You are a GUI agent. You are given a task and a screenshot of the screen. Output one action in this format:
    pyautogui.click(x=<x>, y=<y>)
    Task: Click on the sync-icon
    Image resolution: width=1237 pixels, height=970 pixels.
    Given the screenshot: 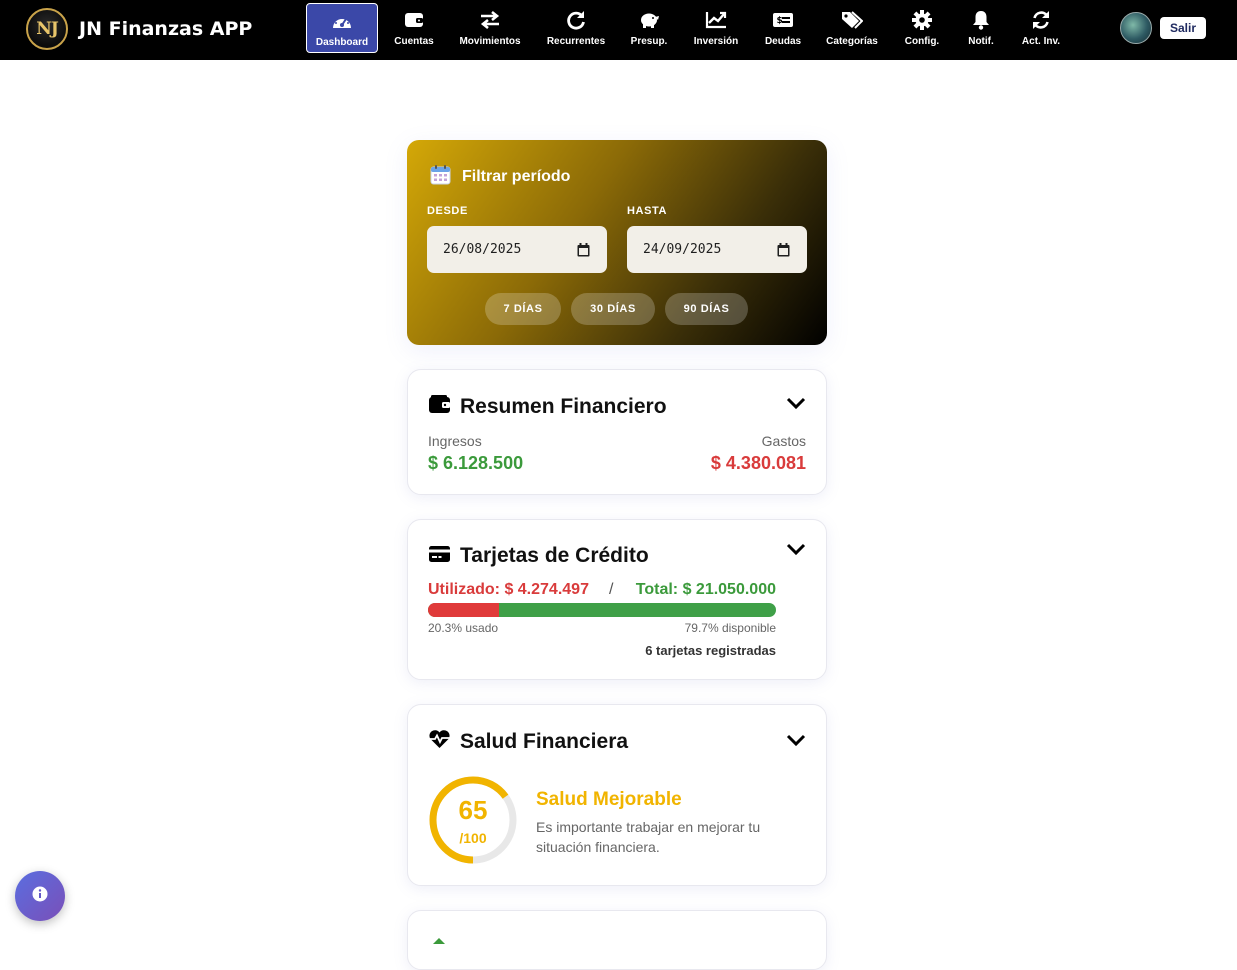 What is the action you would take?
    pyautogui.click(x=1041, y=20)
    